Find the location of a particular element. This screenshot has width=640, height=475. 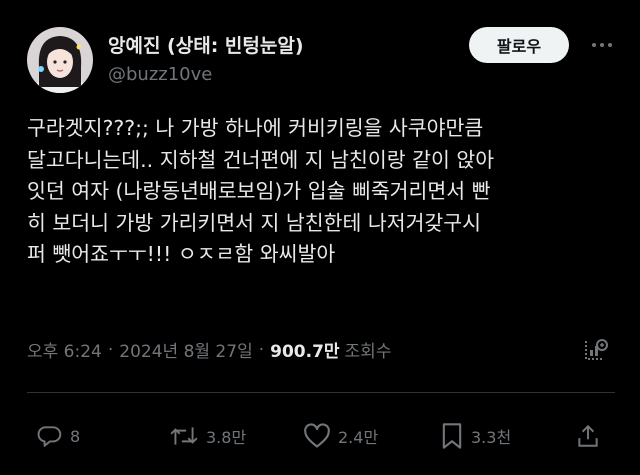

bookmark-button: 3.3천 is located at coordinates (475, 436).